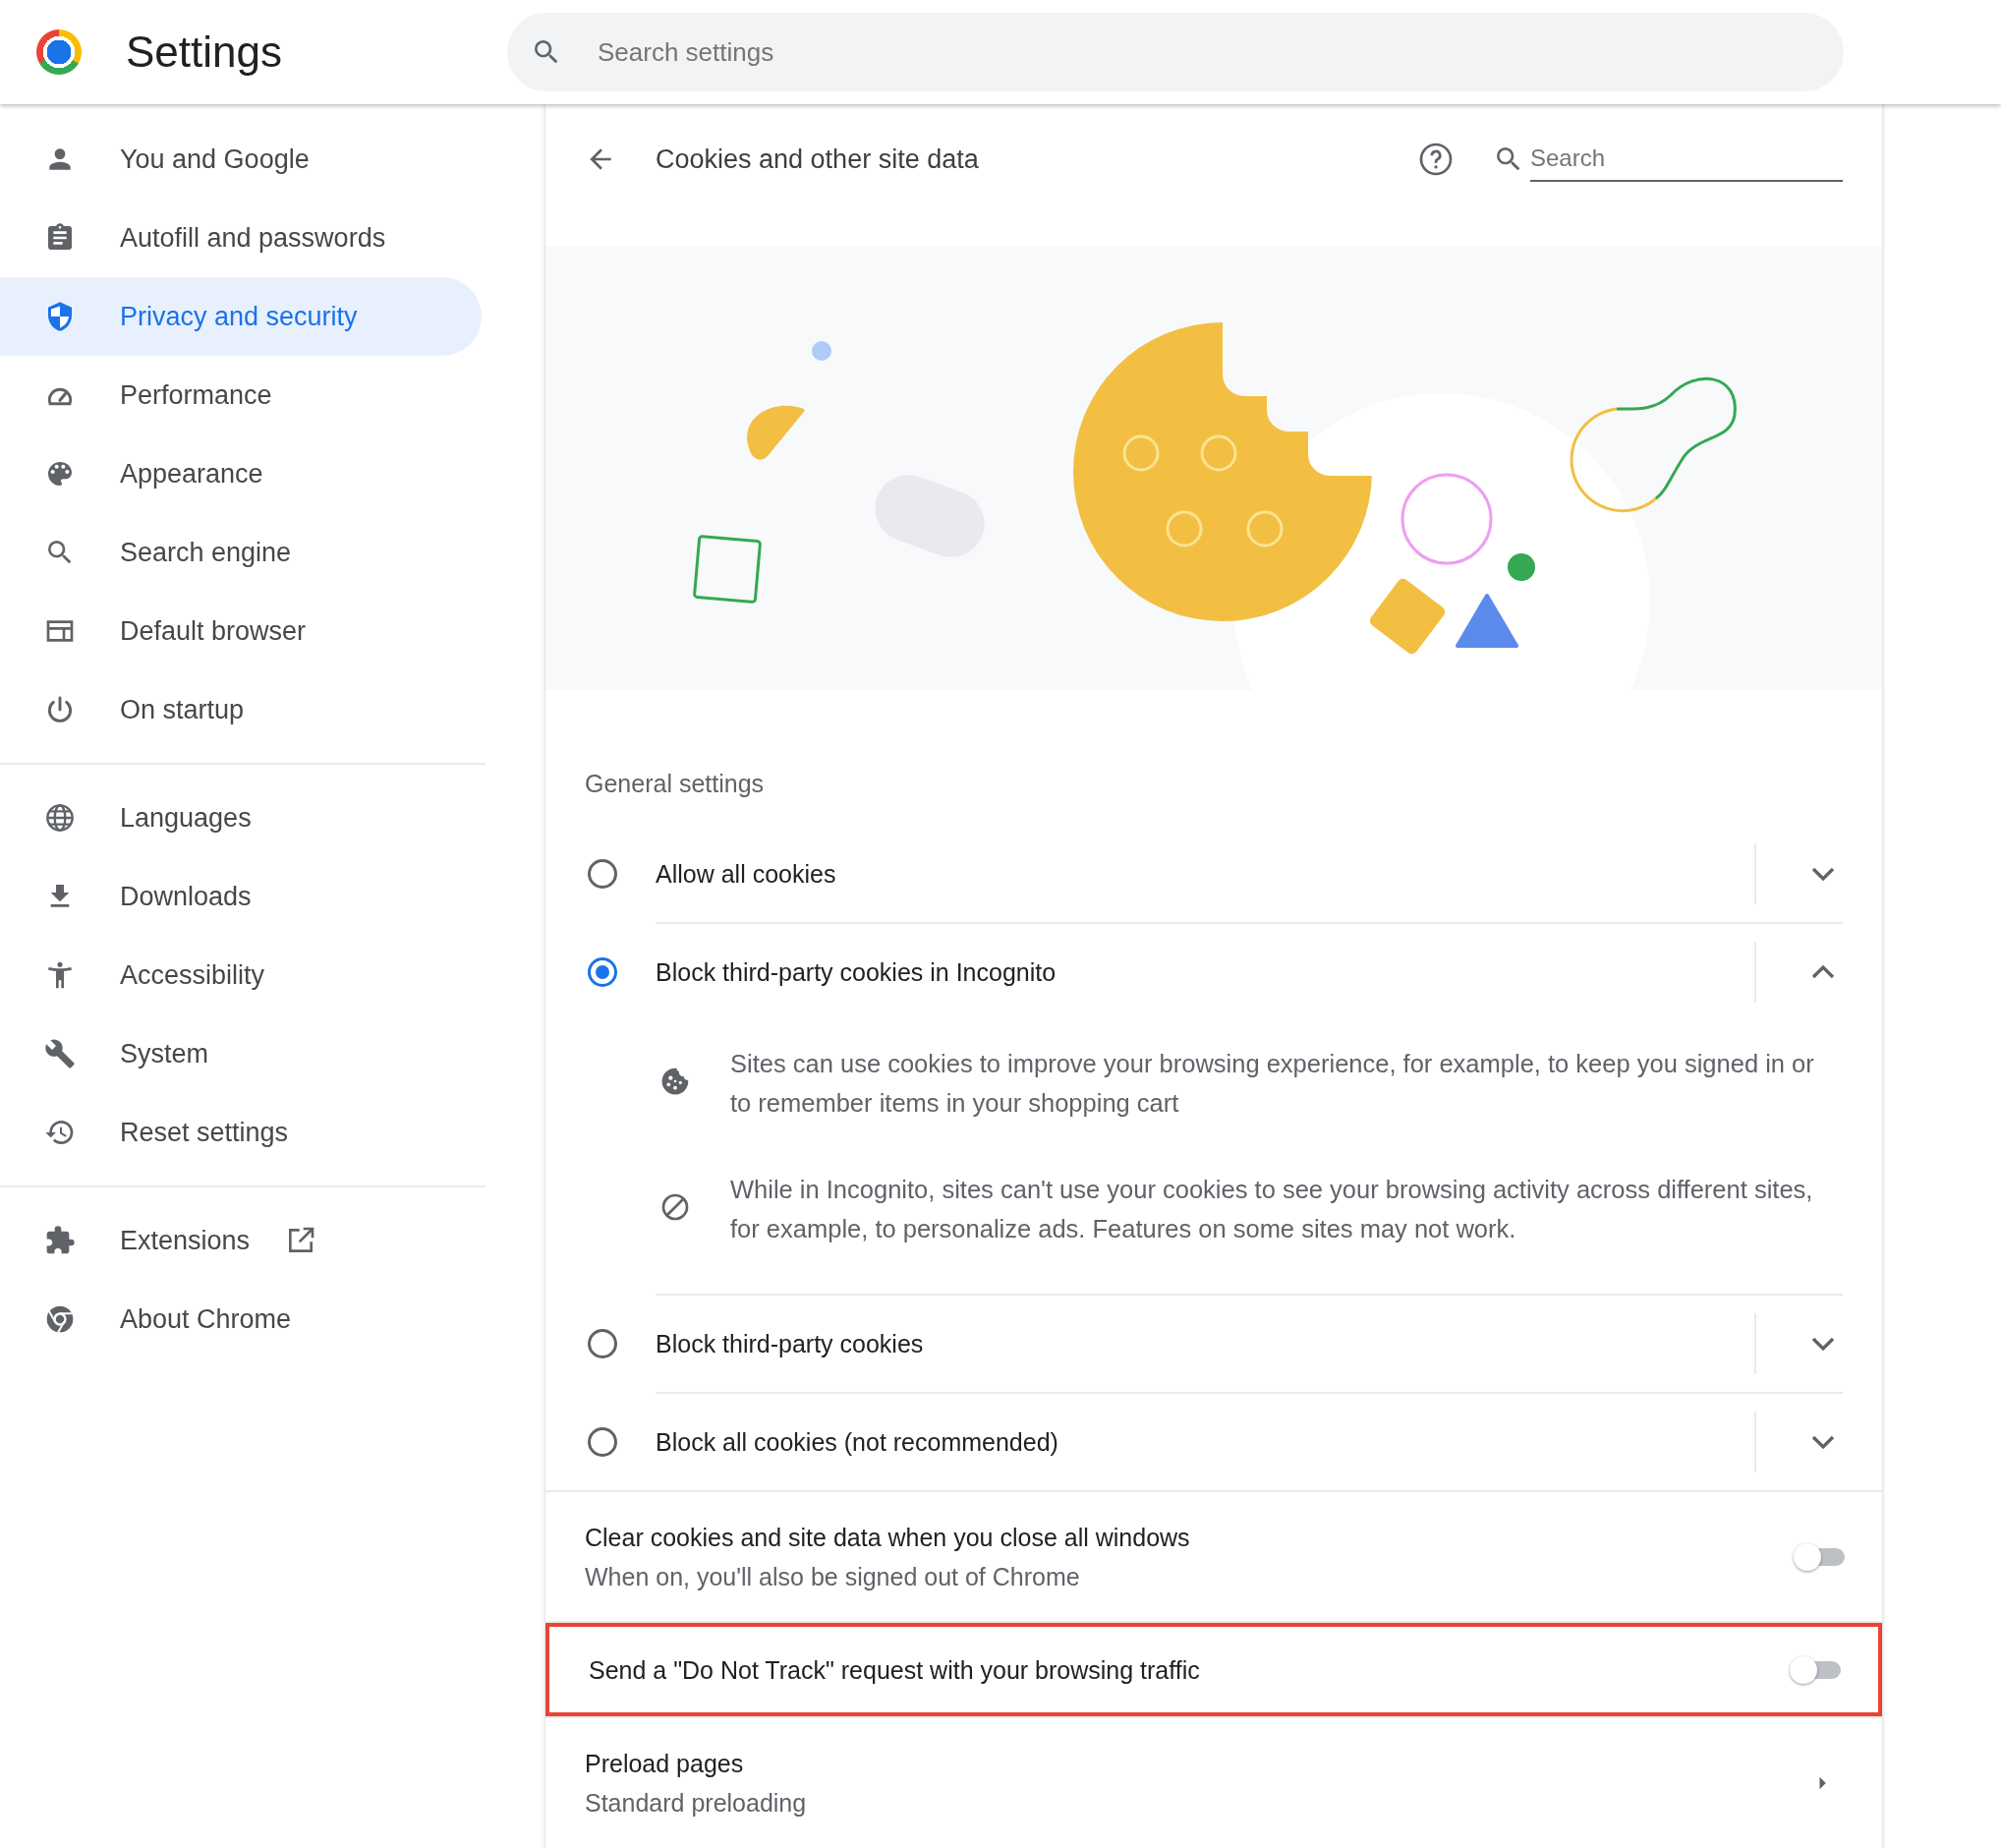 This screenshot has width=2001, height=1848. Describe the element at coordinates (1436, 160) in the screenshot. I see `help-icon` at that location.